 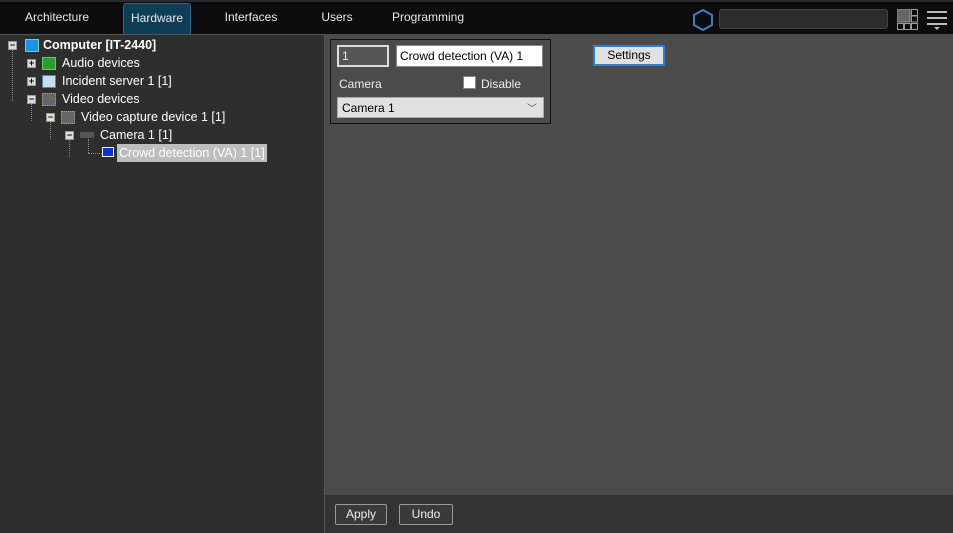 I want to click on chevron-down-icon: ﹀, so click(x=532, y=109).